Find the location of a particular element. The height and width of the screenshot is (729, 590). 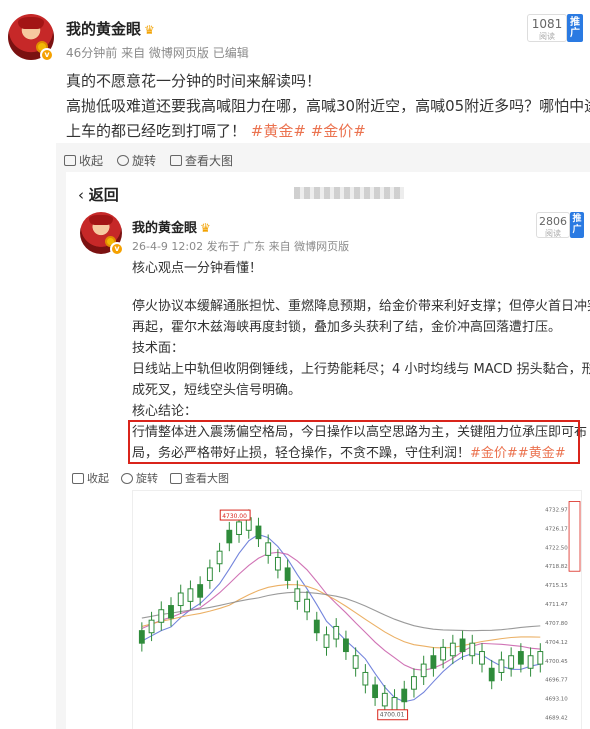

inner-rotate-label: 旋转 is located at coordinates (147, 478).